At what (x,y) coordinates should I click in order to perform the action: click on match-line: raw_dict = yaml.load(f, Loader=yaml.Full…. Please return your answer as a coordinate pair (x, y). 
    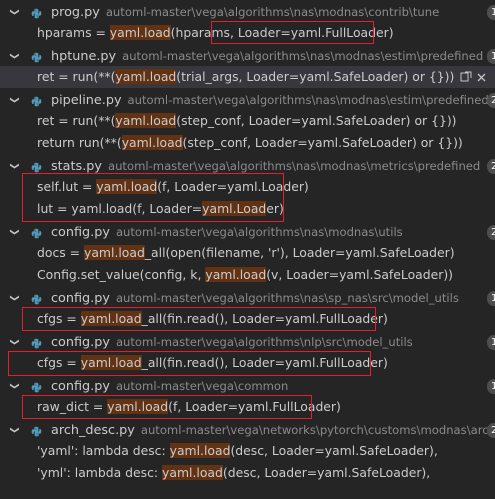
    Looking at the image, I should click on (247, 407).